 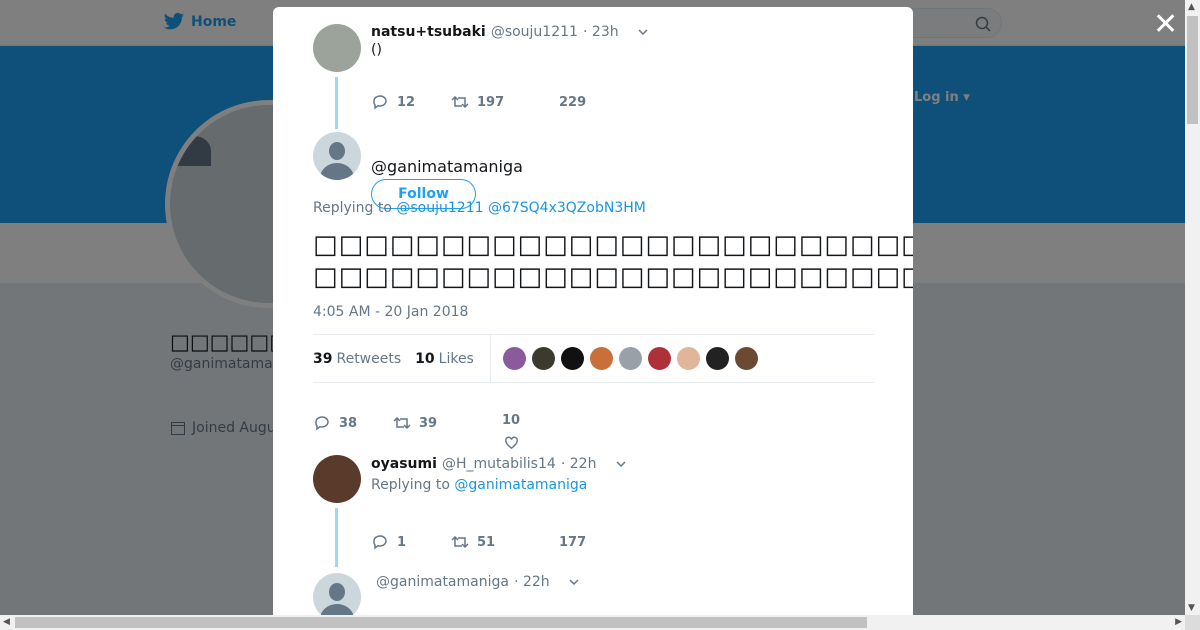 I want to click on tweet-actions: 1 51 177, so click(x=478, y=542).